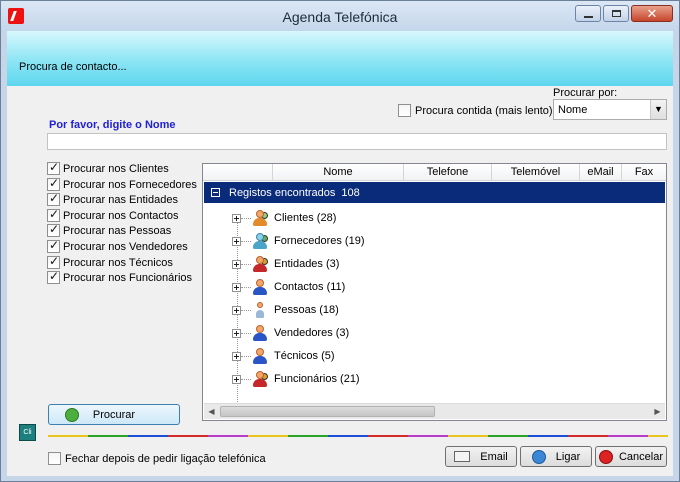  I want to click on tree-item-contactos: Contactos (11), so click(288, 287).